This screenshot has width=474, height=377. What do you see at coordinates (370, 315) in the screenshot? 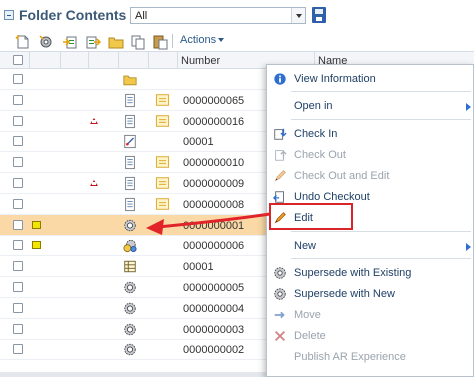
I see `menu-item-move: Move` at bounding box center [370, 315].